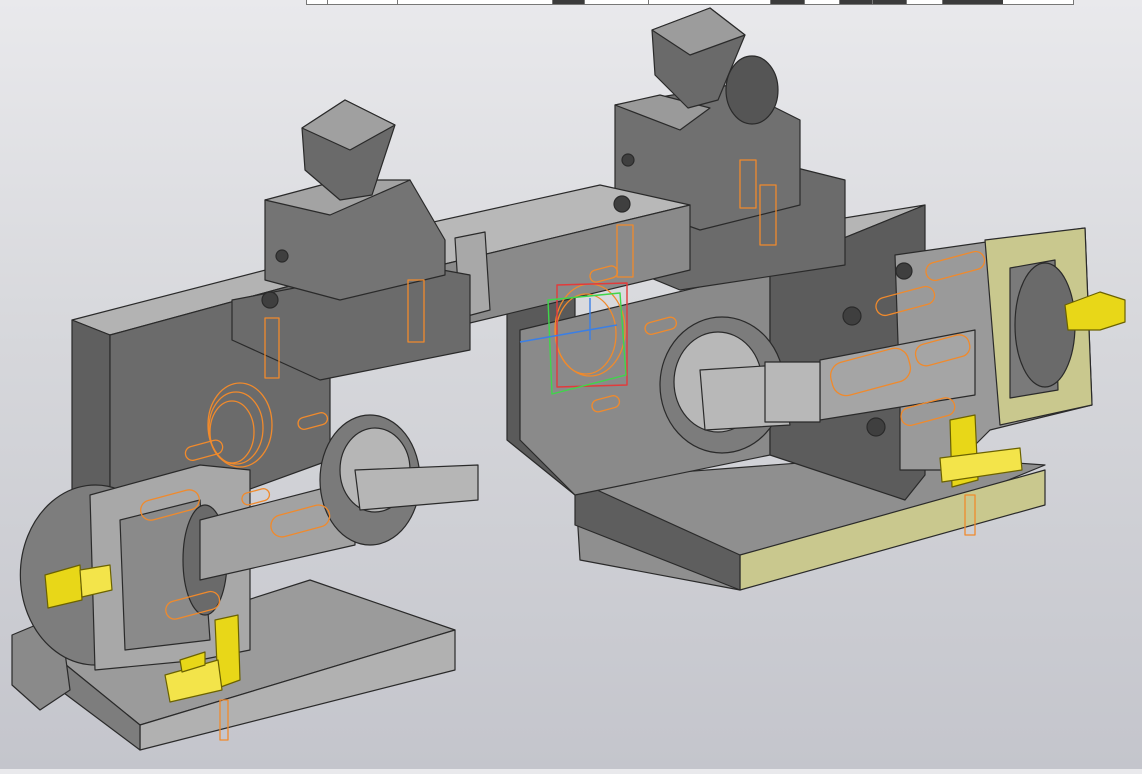 The image size is (1142, 774). Describe the element at coordinates (752, 90) in the screenshot. I see `right-cylinder-back` at that location.